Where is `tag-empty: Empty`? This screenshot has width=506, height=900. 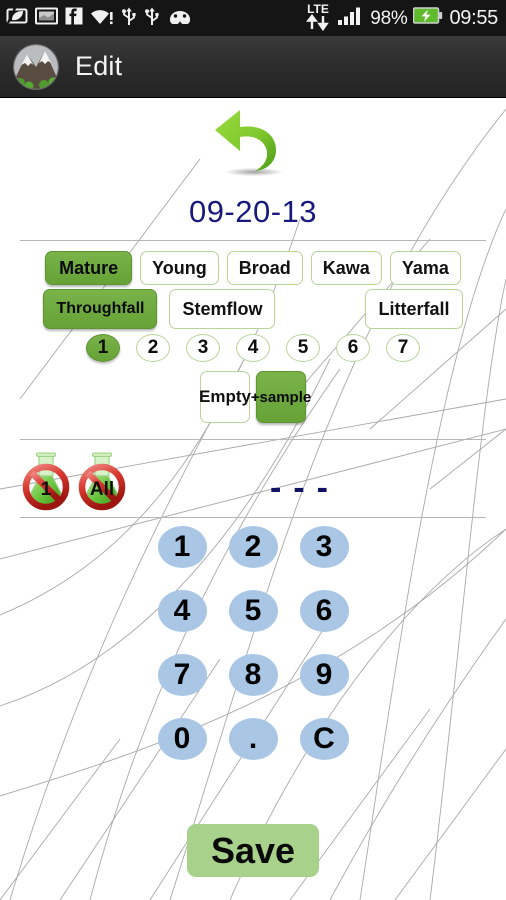 tag-empty: Empty is located at coordinates (225, 397).